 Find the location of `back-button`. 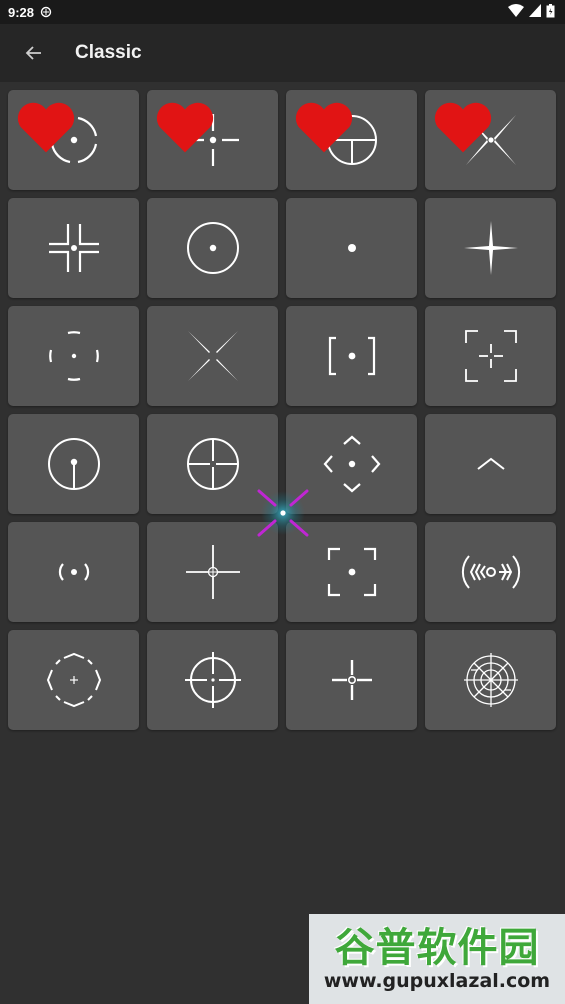

back-button is located at coordinates (34, 53).